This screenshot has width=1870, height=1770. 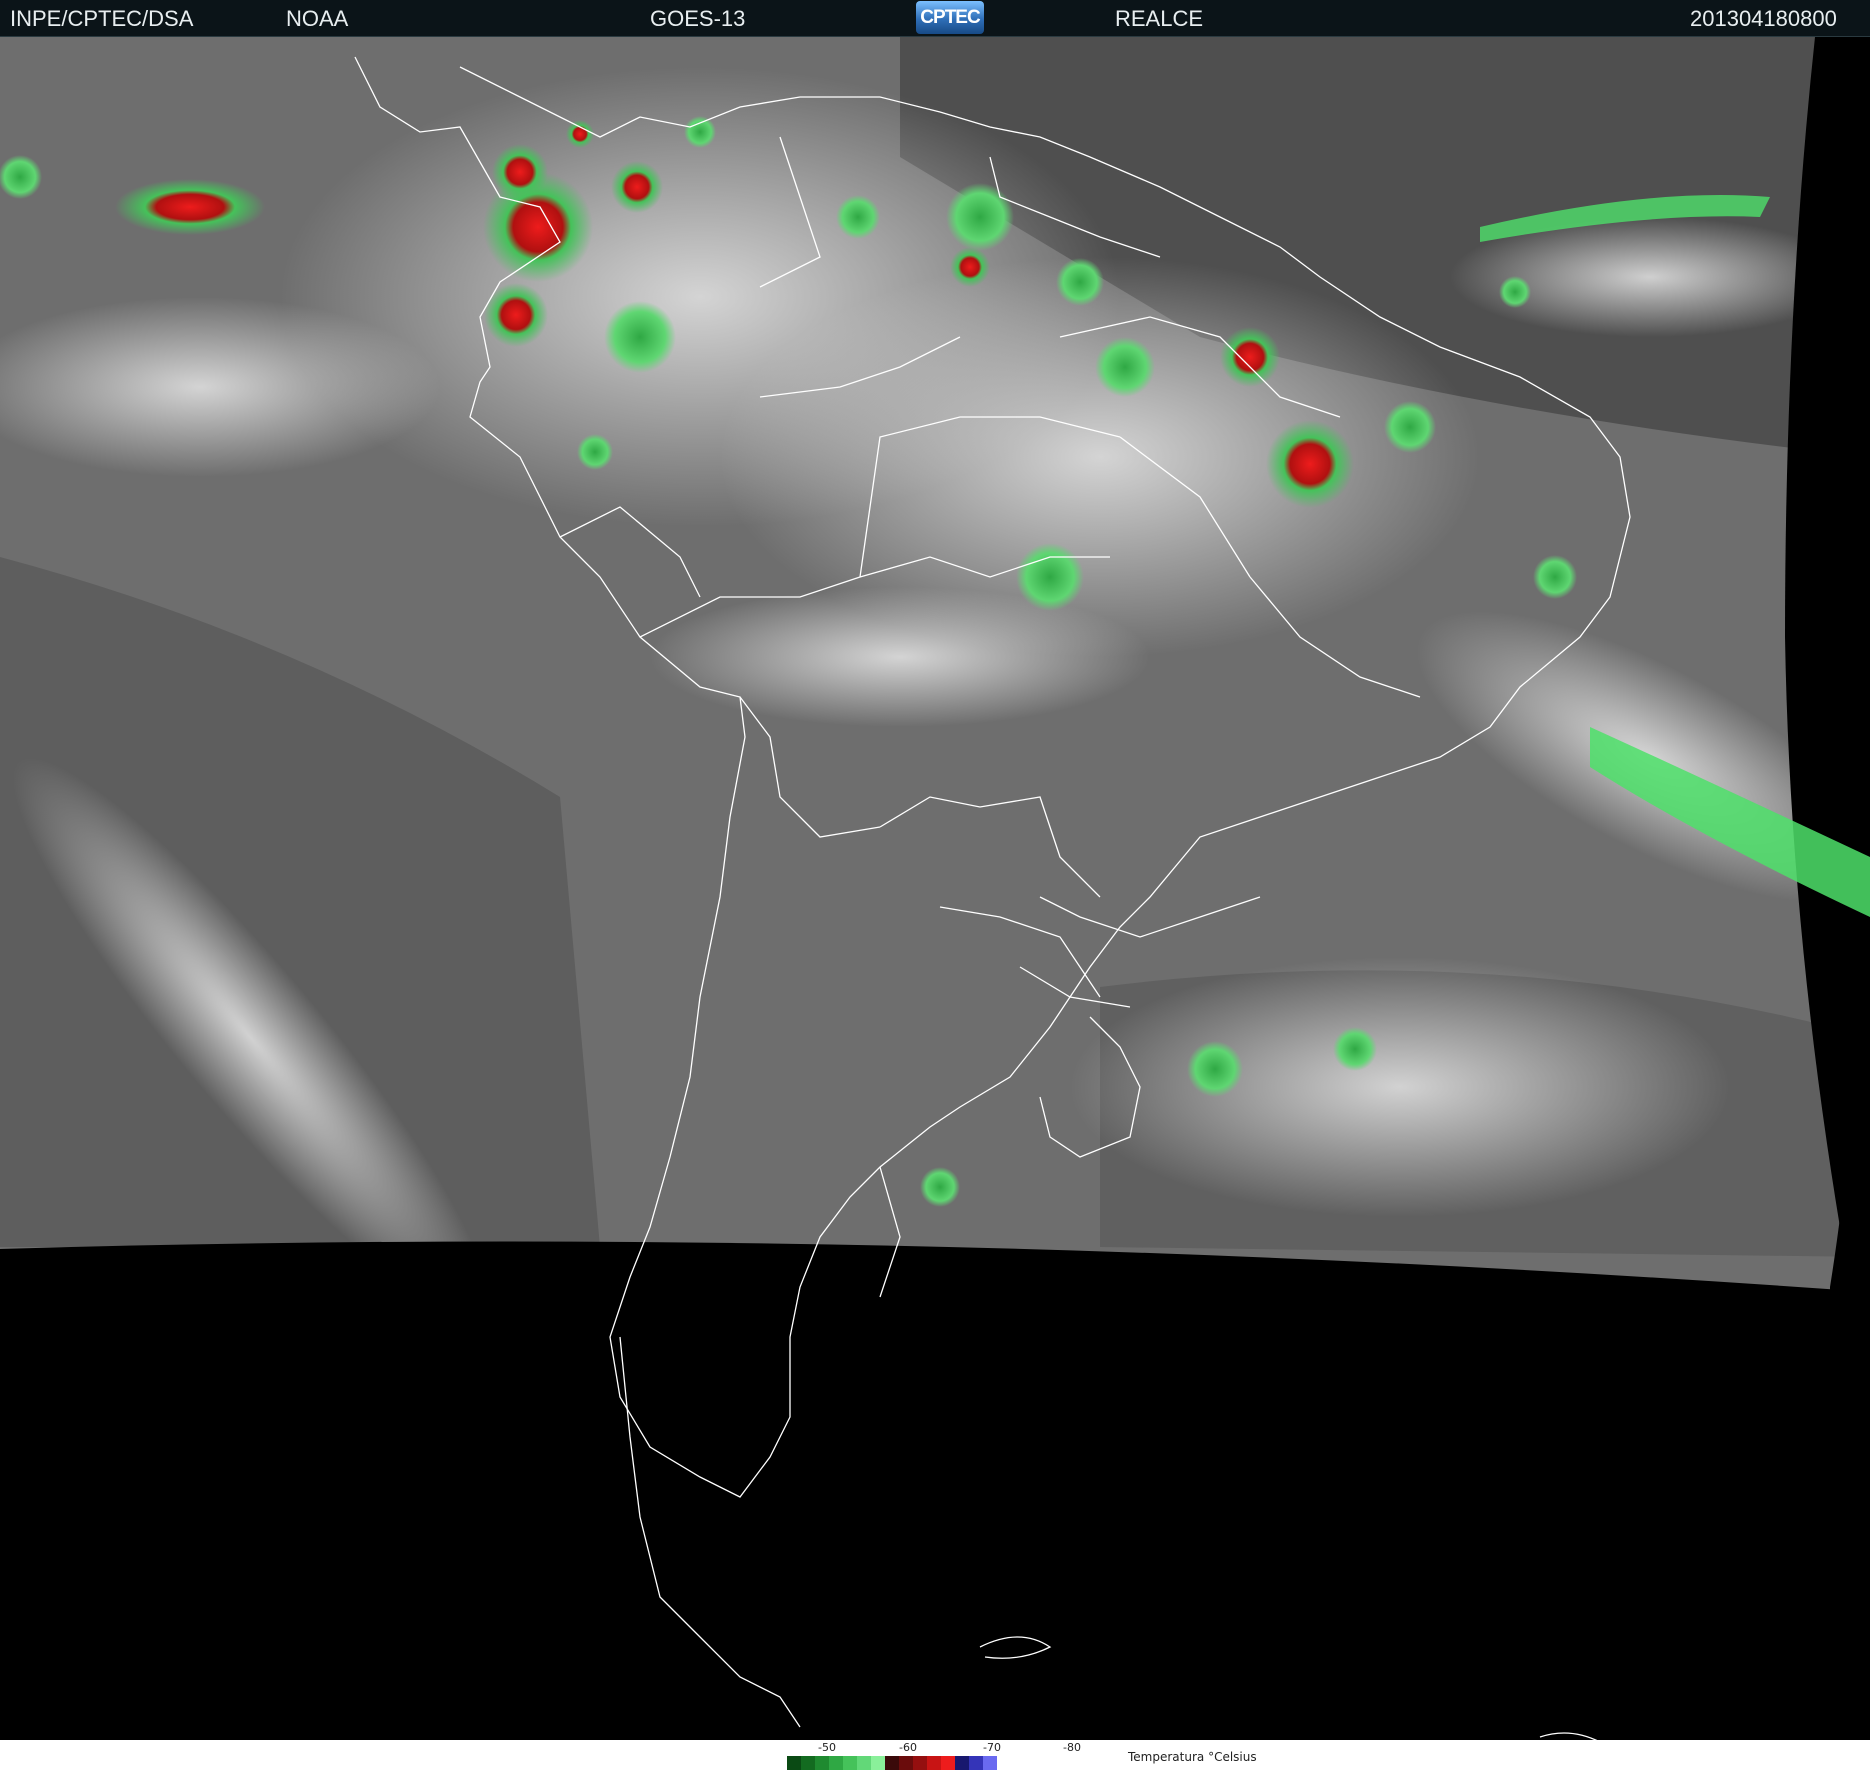 What do you see at coordinates (698, 18) in the screenshot?
I see `satellite-label: GOES-13` at bounding box center [698, 18].